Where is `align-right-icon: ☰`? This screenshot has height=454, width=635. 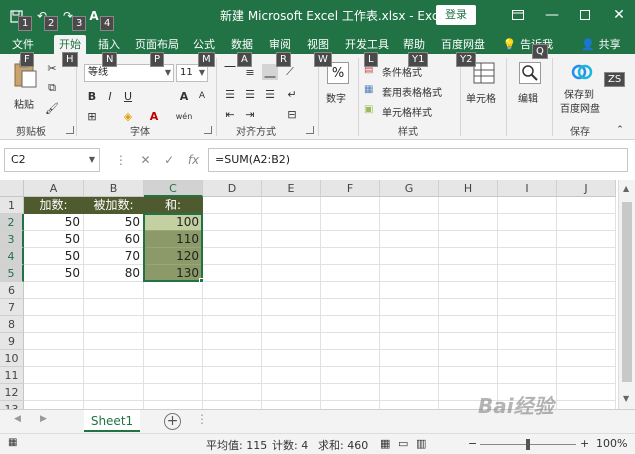 align-right-icon: ☰ is located at coordinates (270, 94).